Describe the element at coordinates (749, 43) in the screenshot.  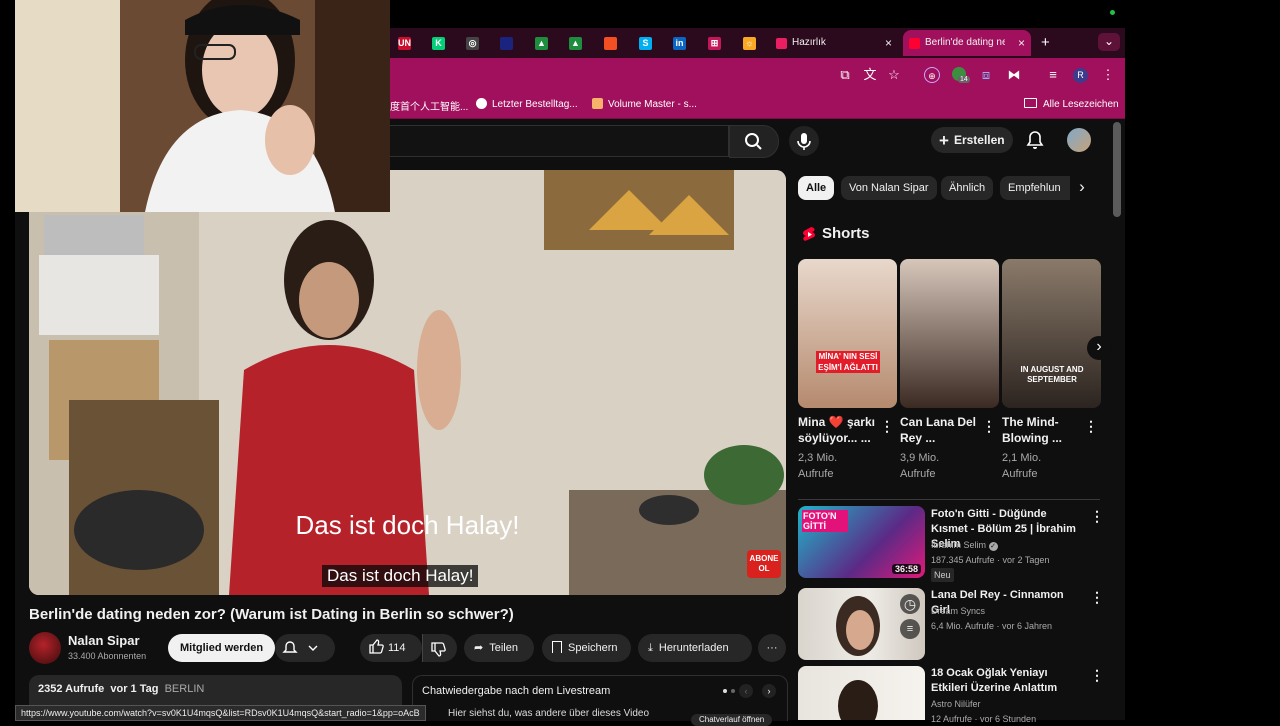
I see `weather-icon: ☼` at that location.